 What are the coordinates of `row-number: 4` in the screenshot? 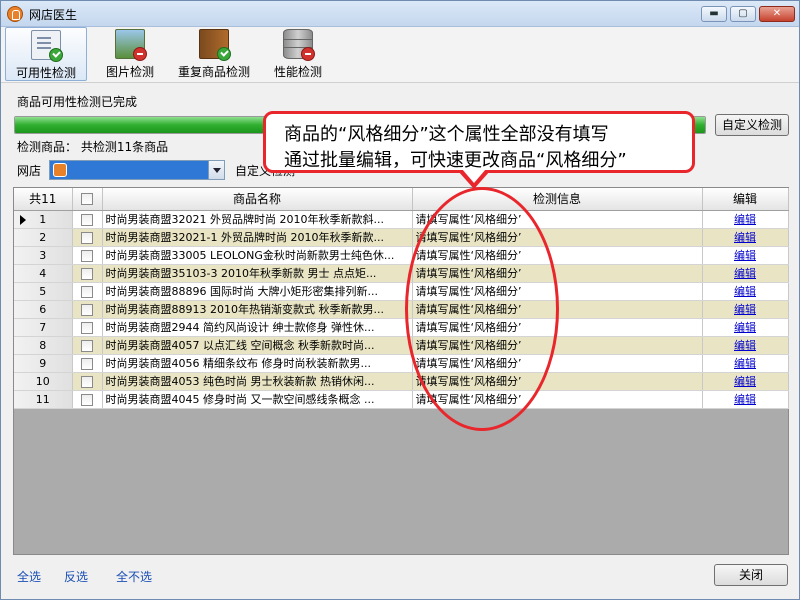 It's located at (43, 273).